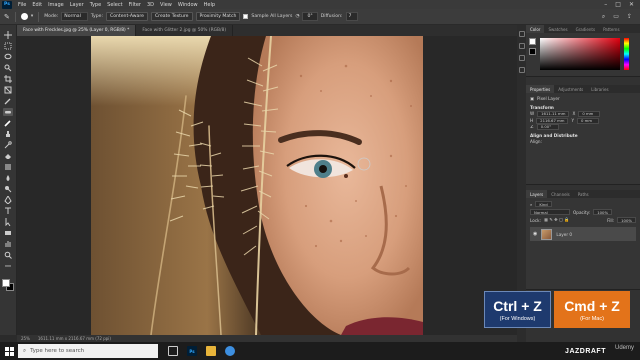  I want to click on menu-help: Help, so click(209, 5).